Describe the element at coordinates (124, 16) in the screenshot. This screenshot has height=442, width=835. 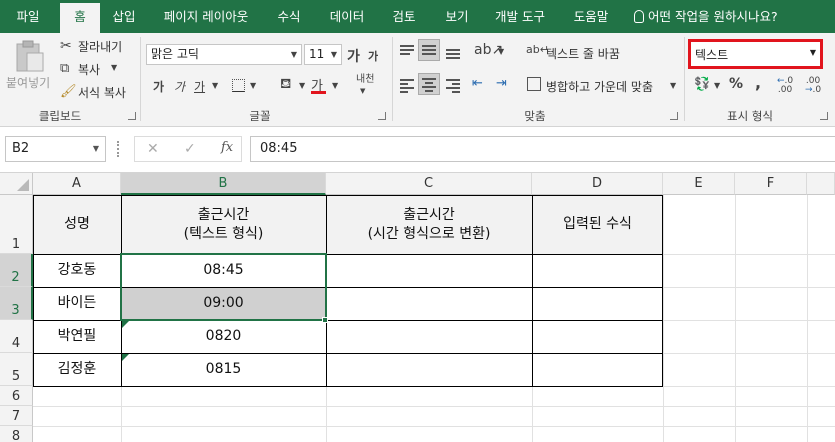
I see `tab-insert: 삽입` at that location.